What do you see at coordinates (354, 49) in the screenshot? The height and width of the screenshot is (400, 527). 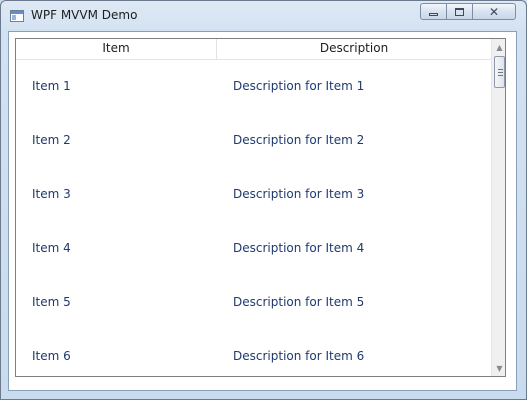 I see `column-header-description: Description` at bounding box center [354, 49].